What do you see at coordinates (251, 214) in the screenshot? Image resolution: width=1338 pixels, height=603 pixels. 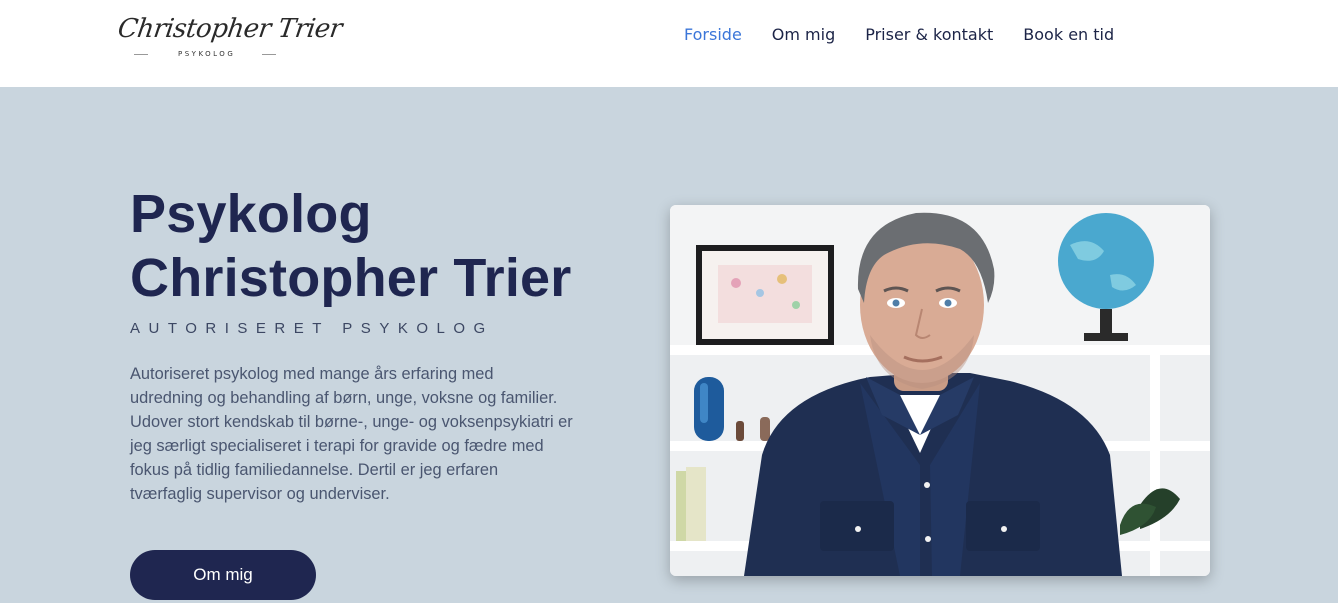 I see `hero-title-line1: Psykolog` at bounding box center [251, 214].